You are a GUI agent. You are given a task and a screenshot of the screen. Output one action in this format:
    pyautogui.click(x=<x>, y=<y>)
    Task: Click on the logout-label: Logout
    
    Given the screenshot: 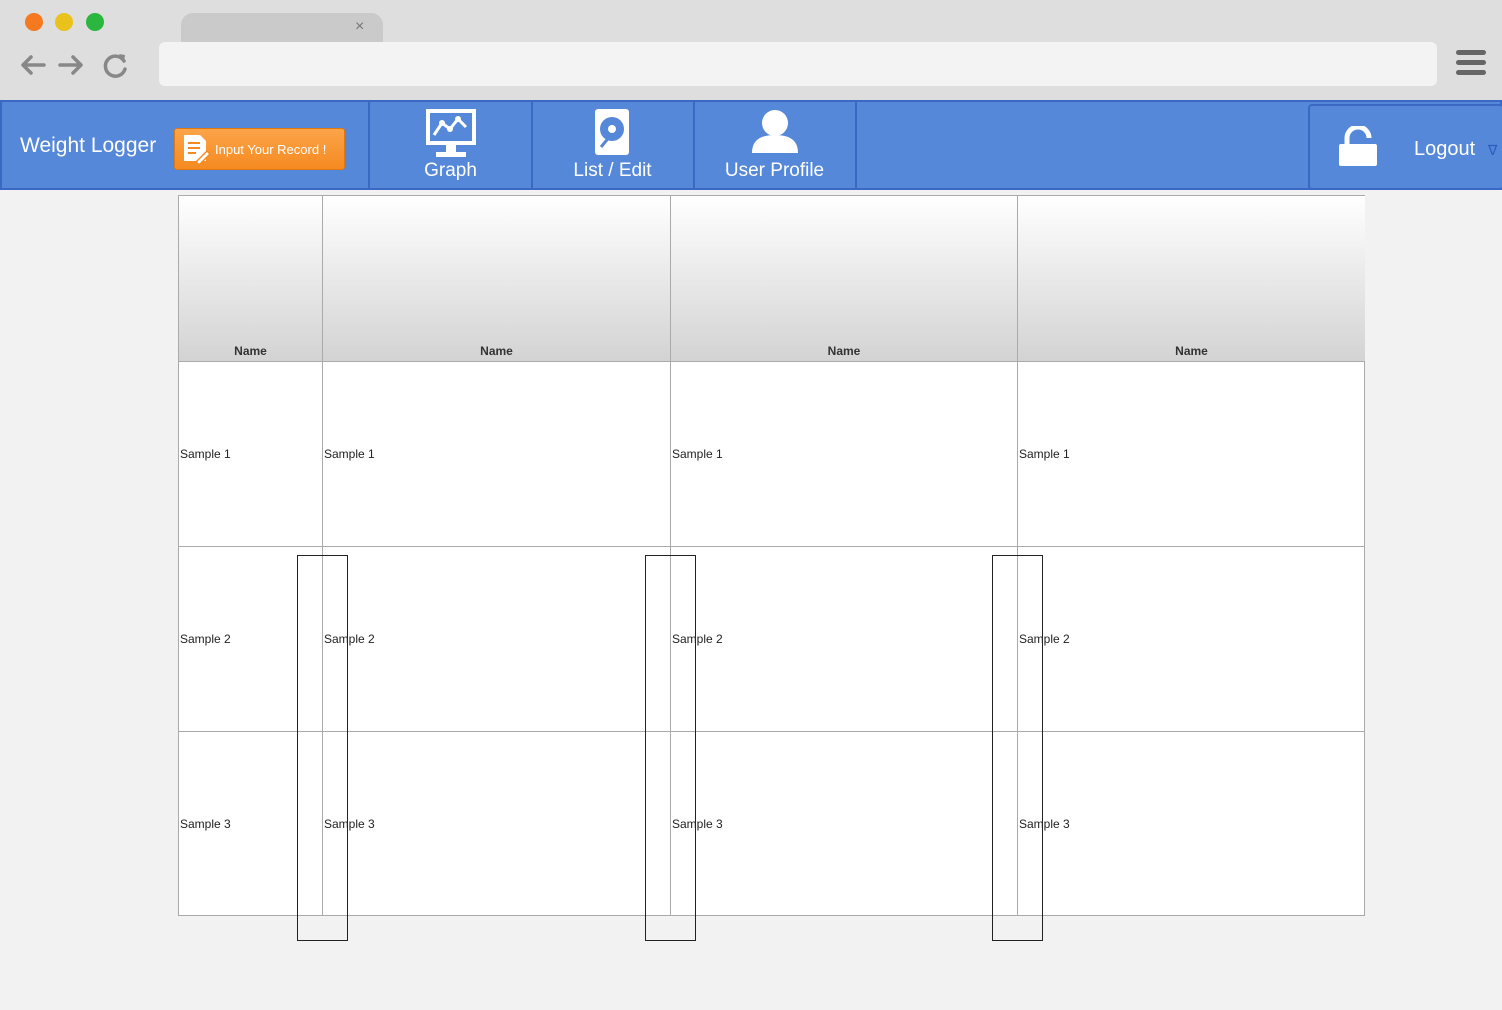 What is the action you would take?
    pyautogui.click(x=1445, y=149)
    